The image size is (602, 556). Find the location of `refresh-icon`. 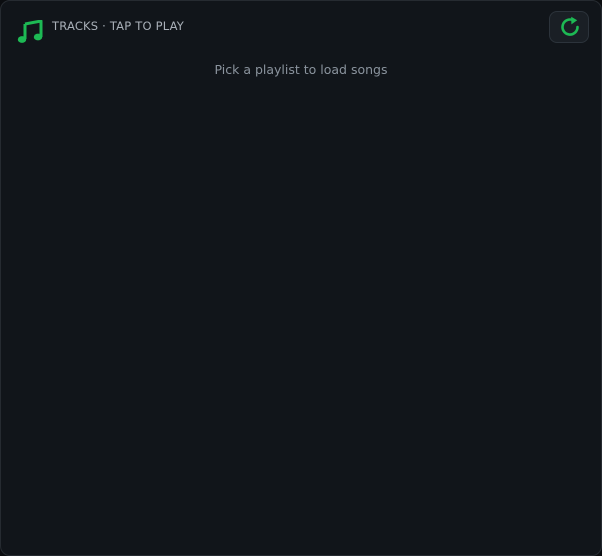

refresh-icon is located at coordinates (570, 26).